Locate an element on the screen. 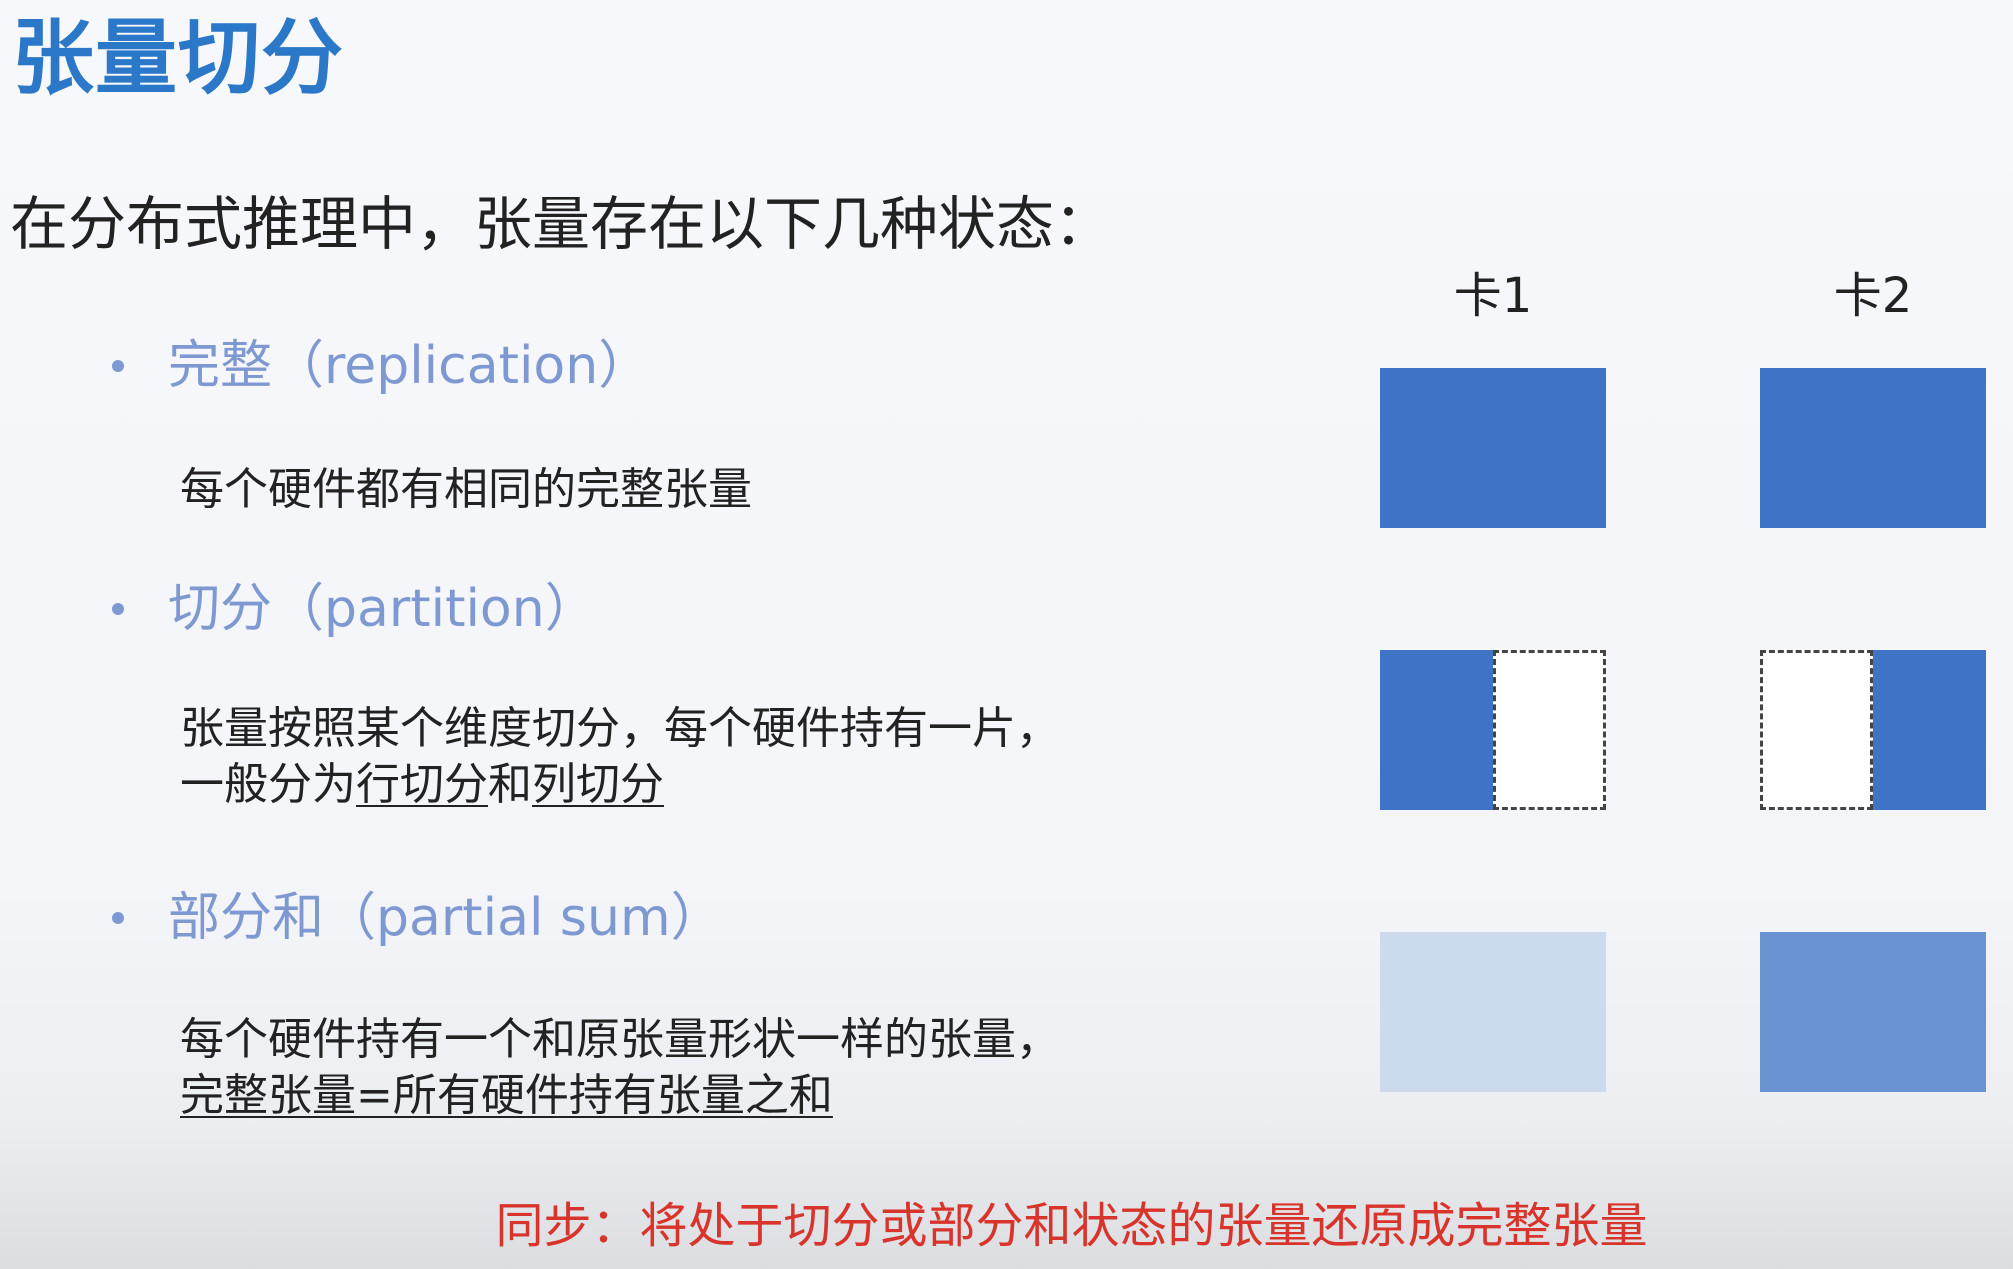  bullet-label: 完整（replication） is located at coordinates (409, 366).